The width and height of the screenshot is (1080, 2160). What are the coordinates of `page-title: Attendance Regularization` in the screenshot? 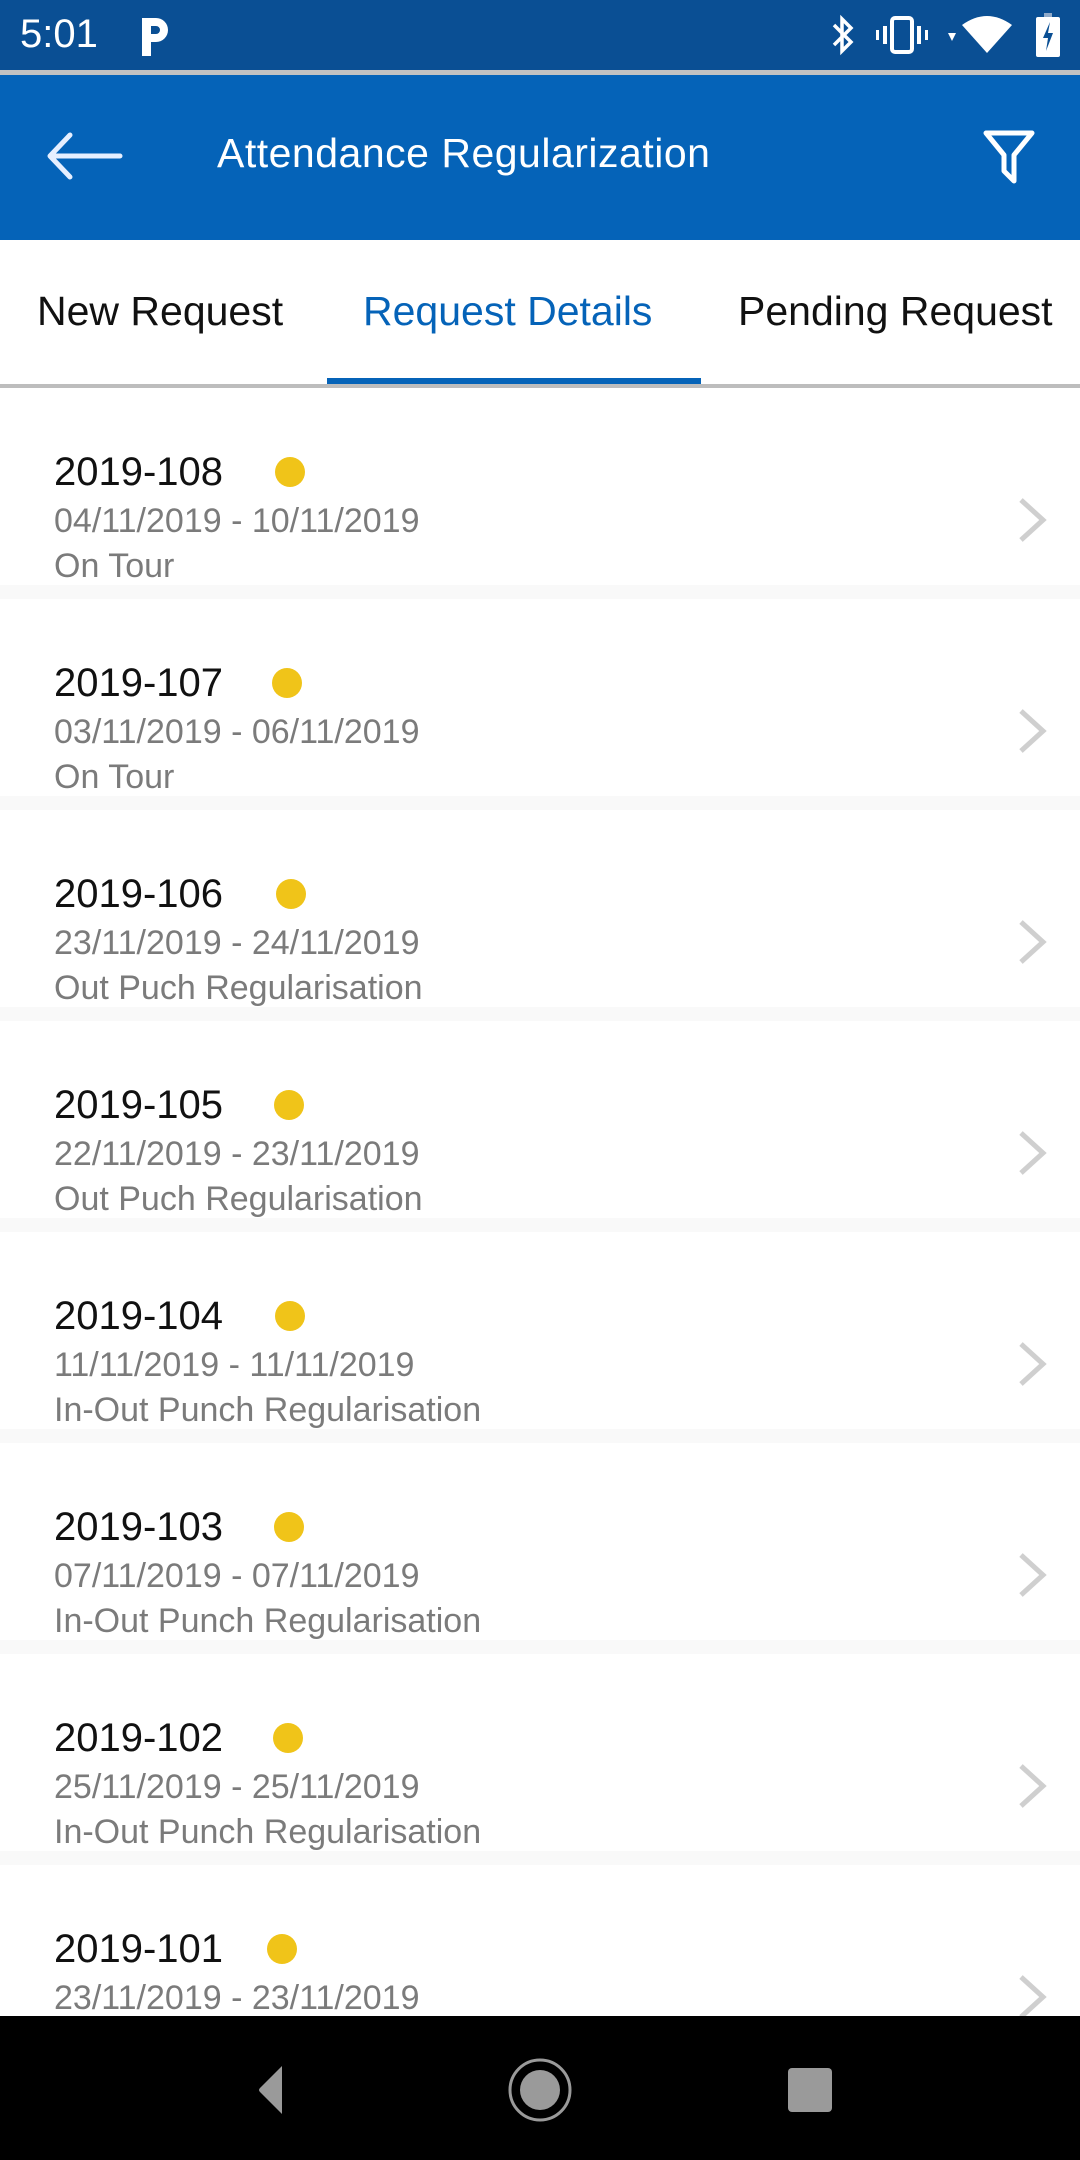 It's located at (464, 153).